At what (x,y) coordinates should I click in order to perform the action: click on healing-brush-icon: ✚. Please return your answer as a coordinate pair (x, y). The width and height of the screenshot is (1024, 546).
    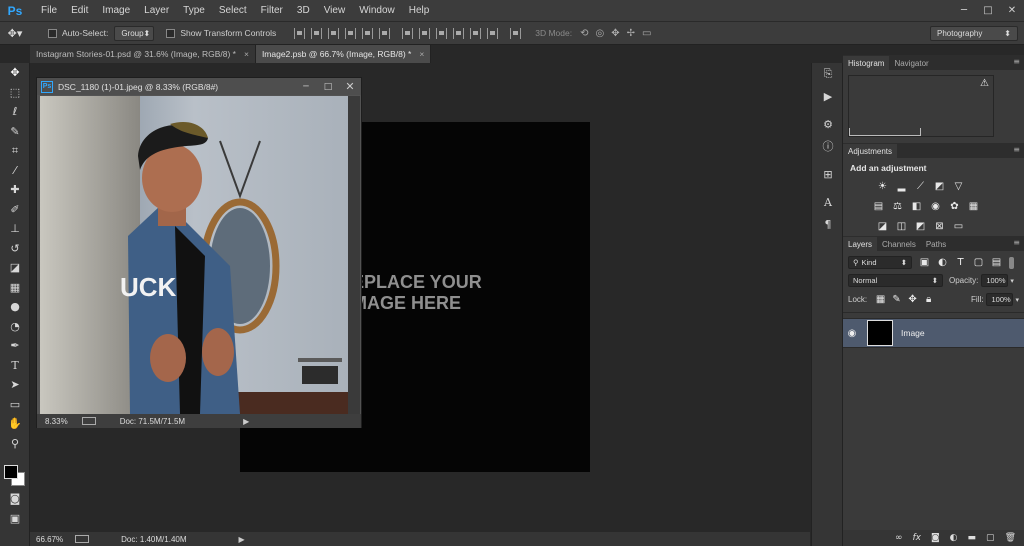
    Looking at the image, I should click on (15, 190).